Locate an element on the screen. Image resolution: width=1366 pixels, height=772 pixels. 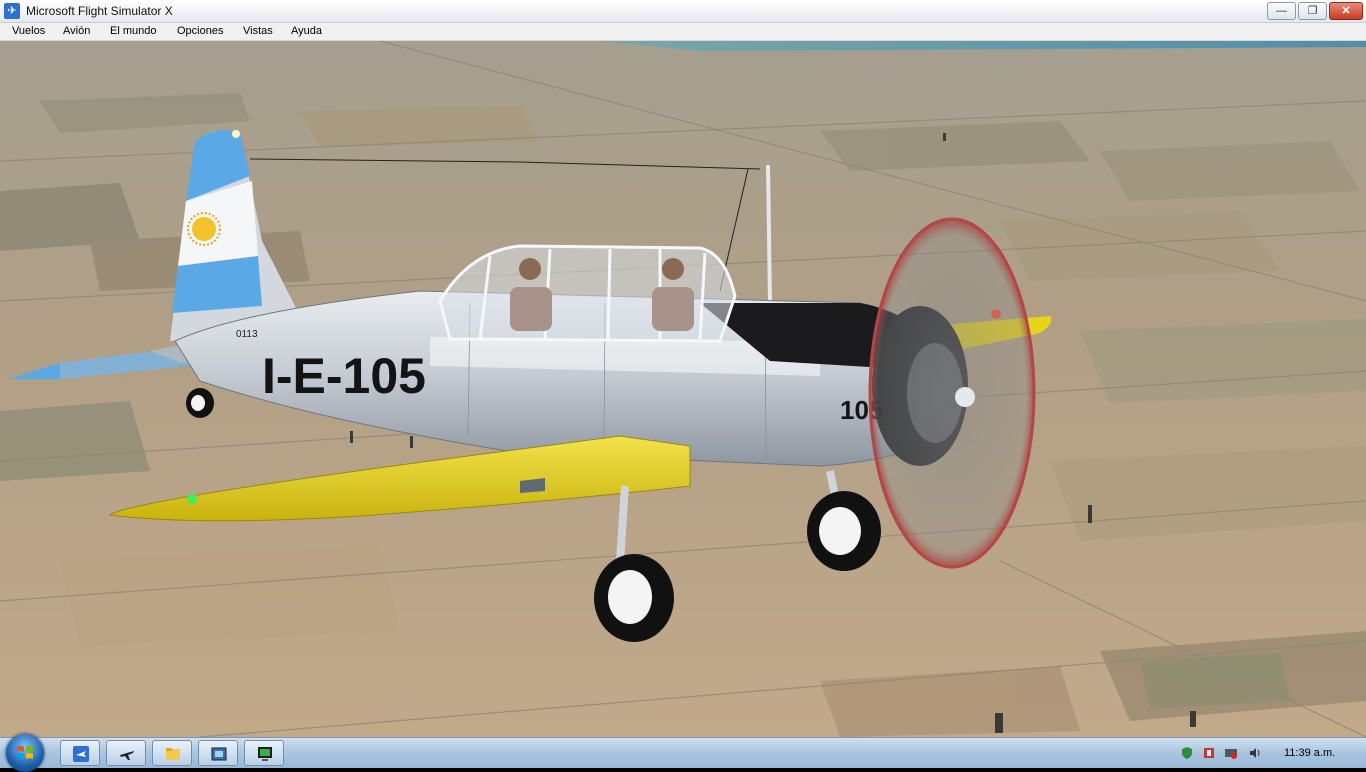
menu-el-mundo: El mundo is located at coordinates (133, 31).